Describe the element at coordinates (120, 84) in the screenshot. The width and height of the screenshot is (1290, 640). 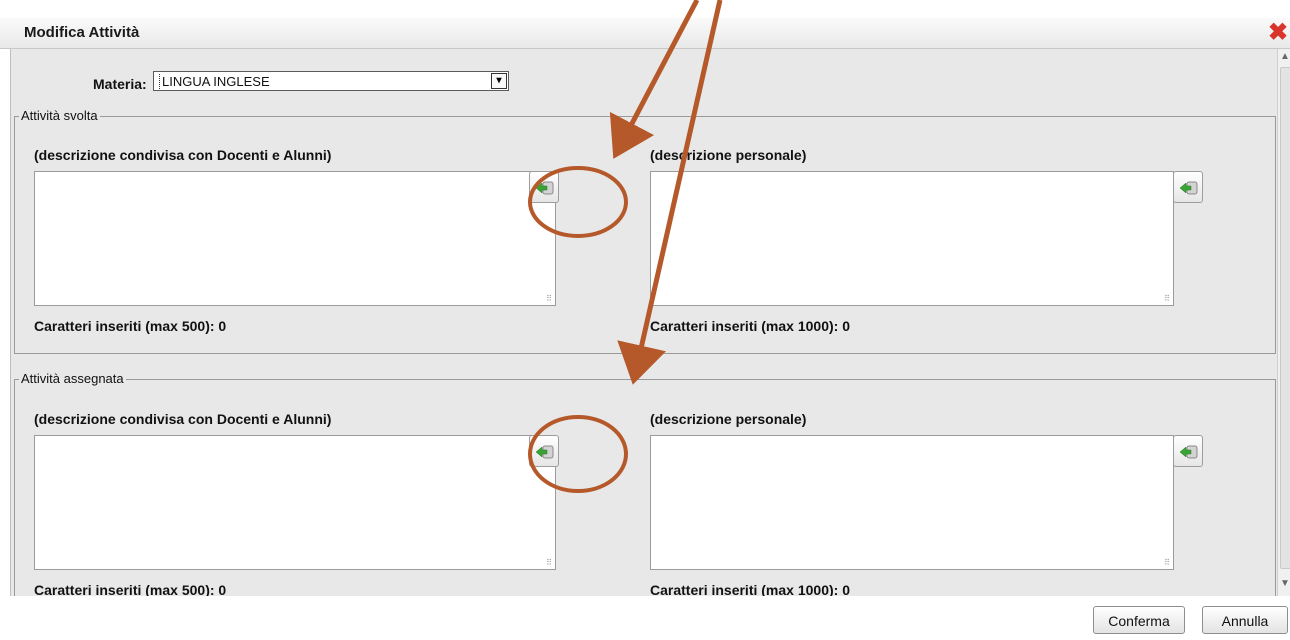
I see `materia-label: Materia:` at that location.